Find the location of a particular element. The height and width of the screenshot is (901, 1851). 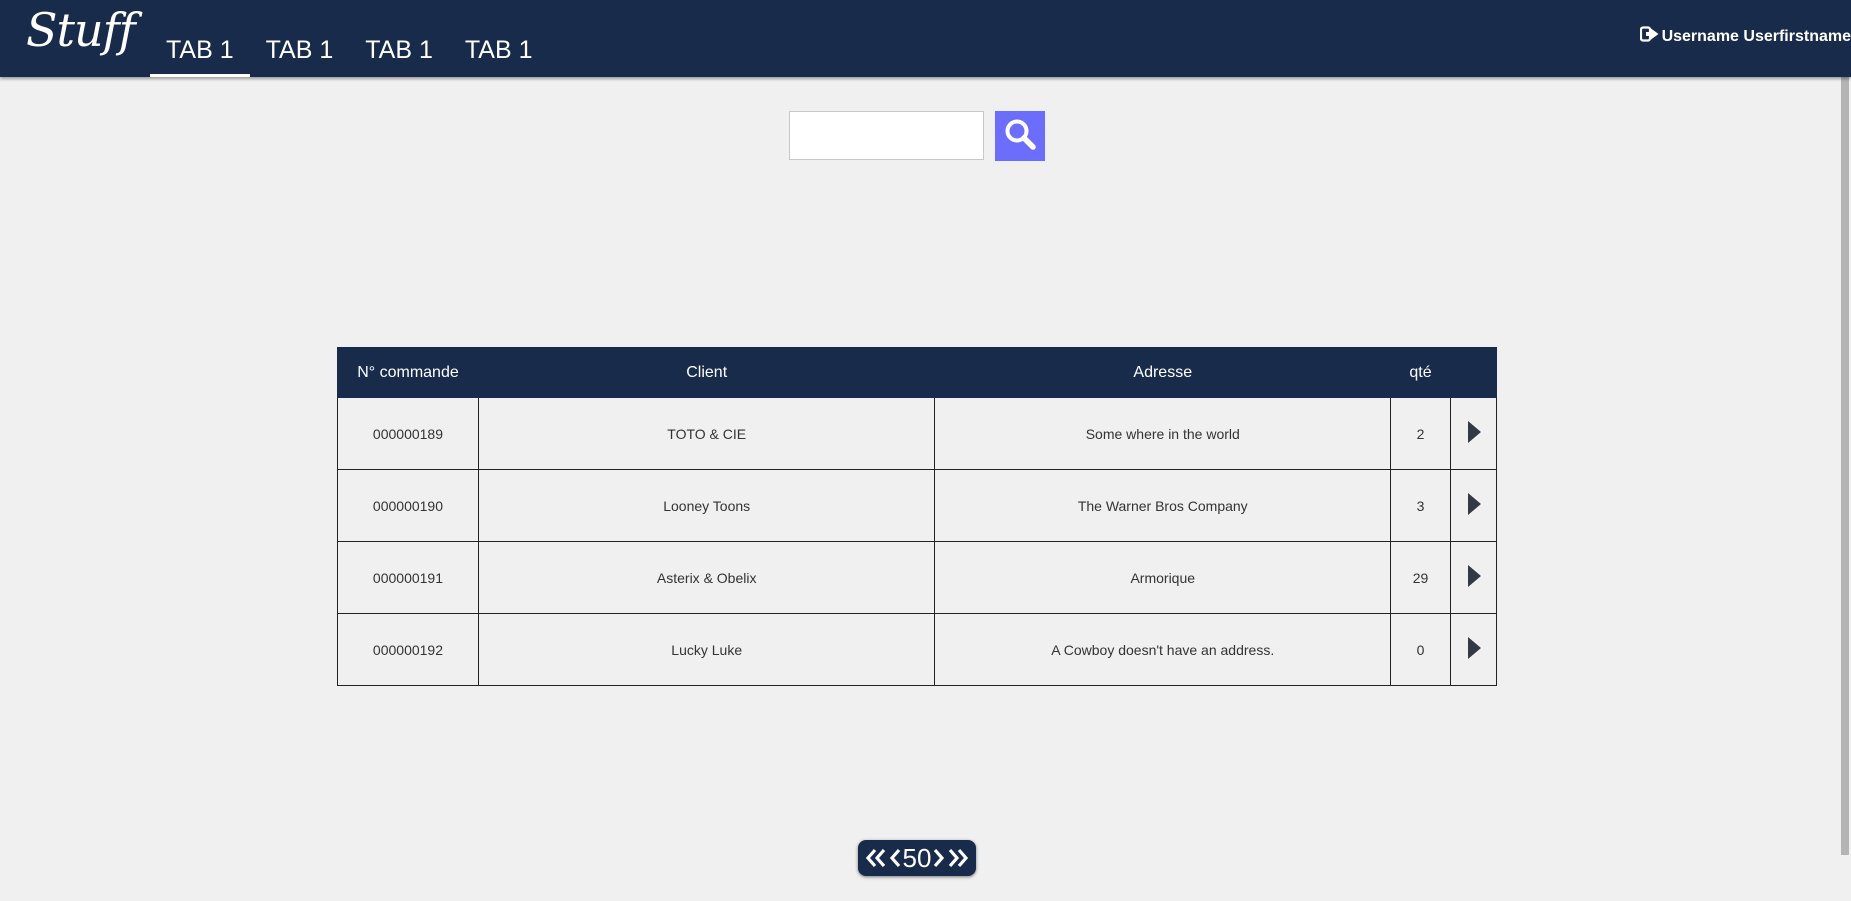

nav-tabs: TAB 1 TAB 1 TAB 1 TAB 1 is located at coordinates (349, 38).